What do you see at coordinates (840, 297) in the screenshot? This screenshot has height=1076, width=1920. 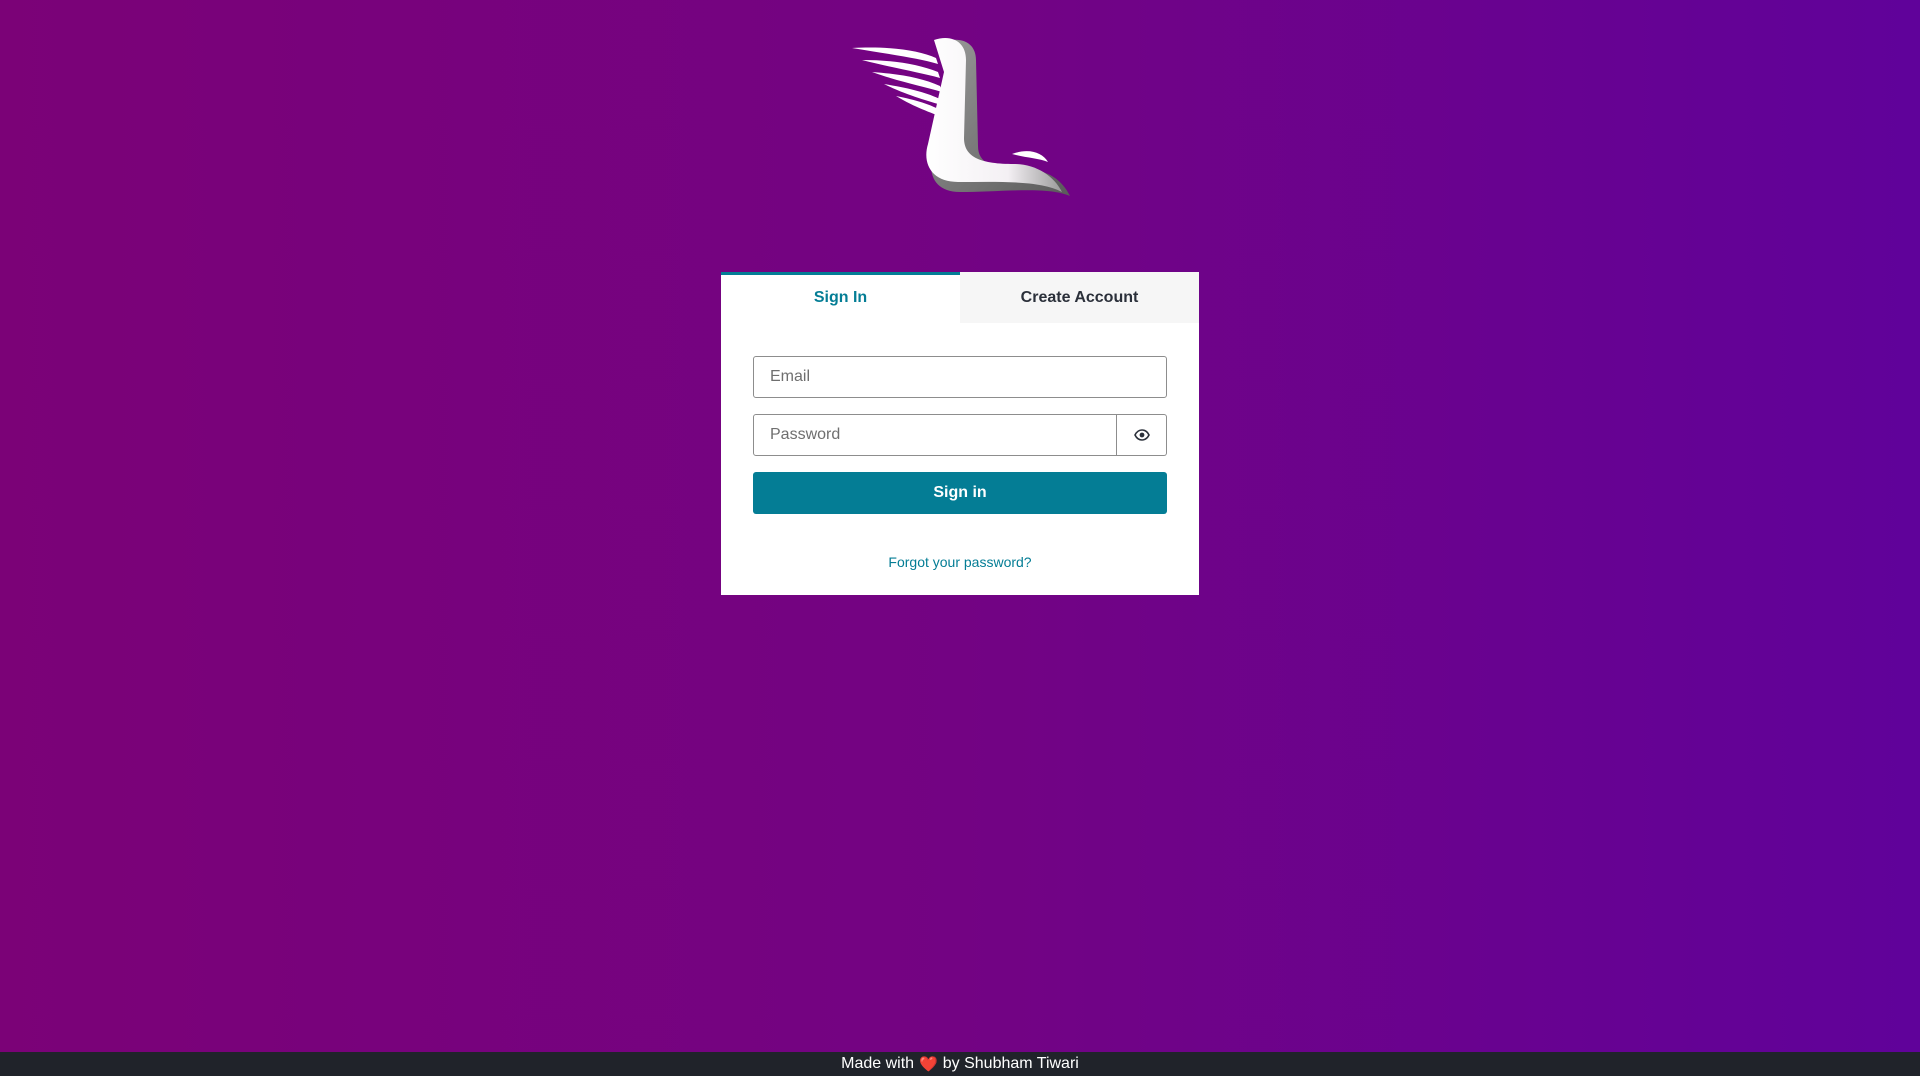 I see `tab-sign-in: Sign In` at bounding box center [840, 297].